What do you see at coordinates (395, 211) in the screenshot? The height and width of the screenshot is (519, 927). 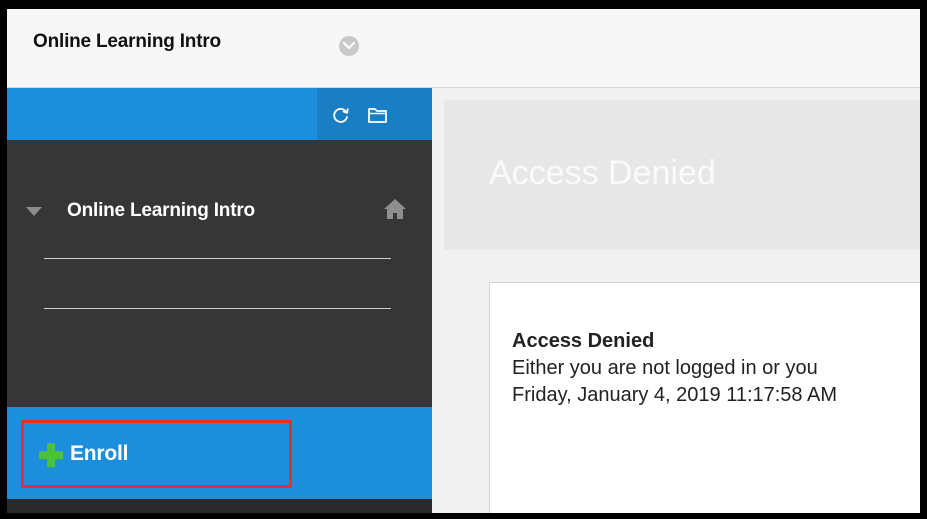 I see `home-icon` at bounding box center [395, 211].